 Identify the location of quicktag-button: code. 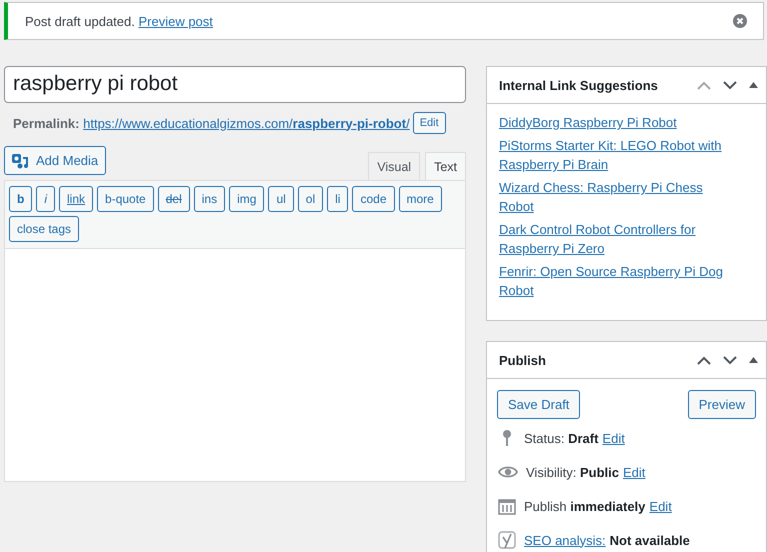
(373, 199).